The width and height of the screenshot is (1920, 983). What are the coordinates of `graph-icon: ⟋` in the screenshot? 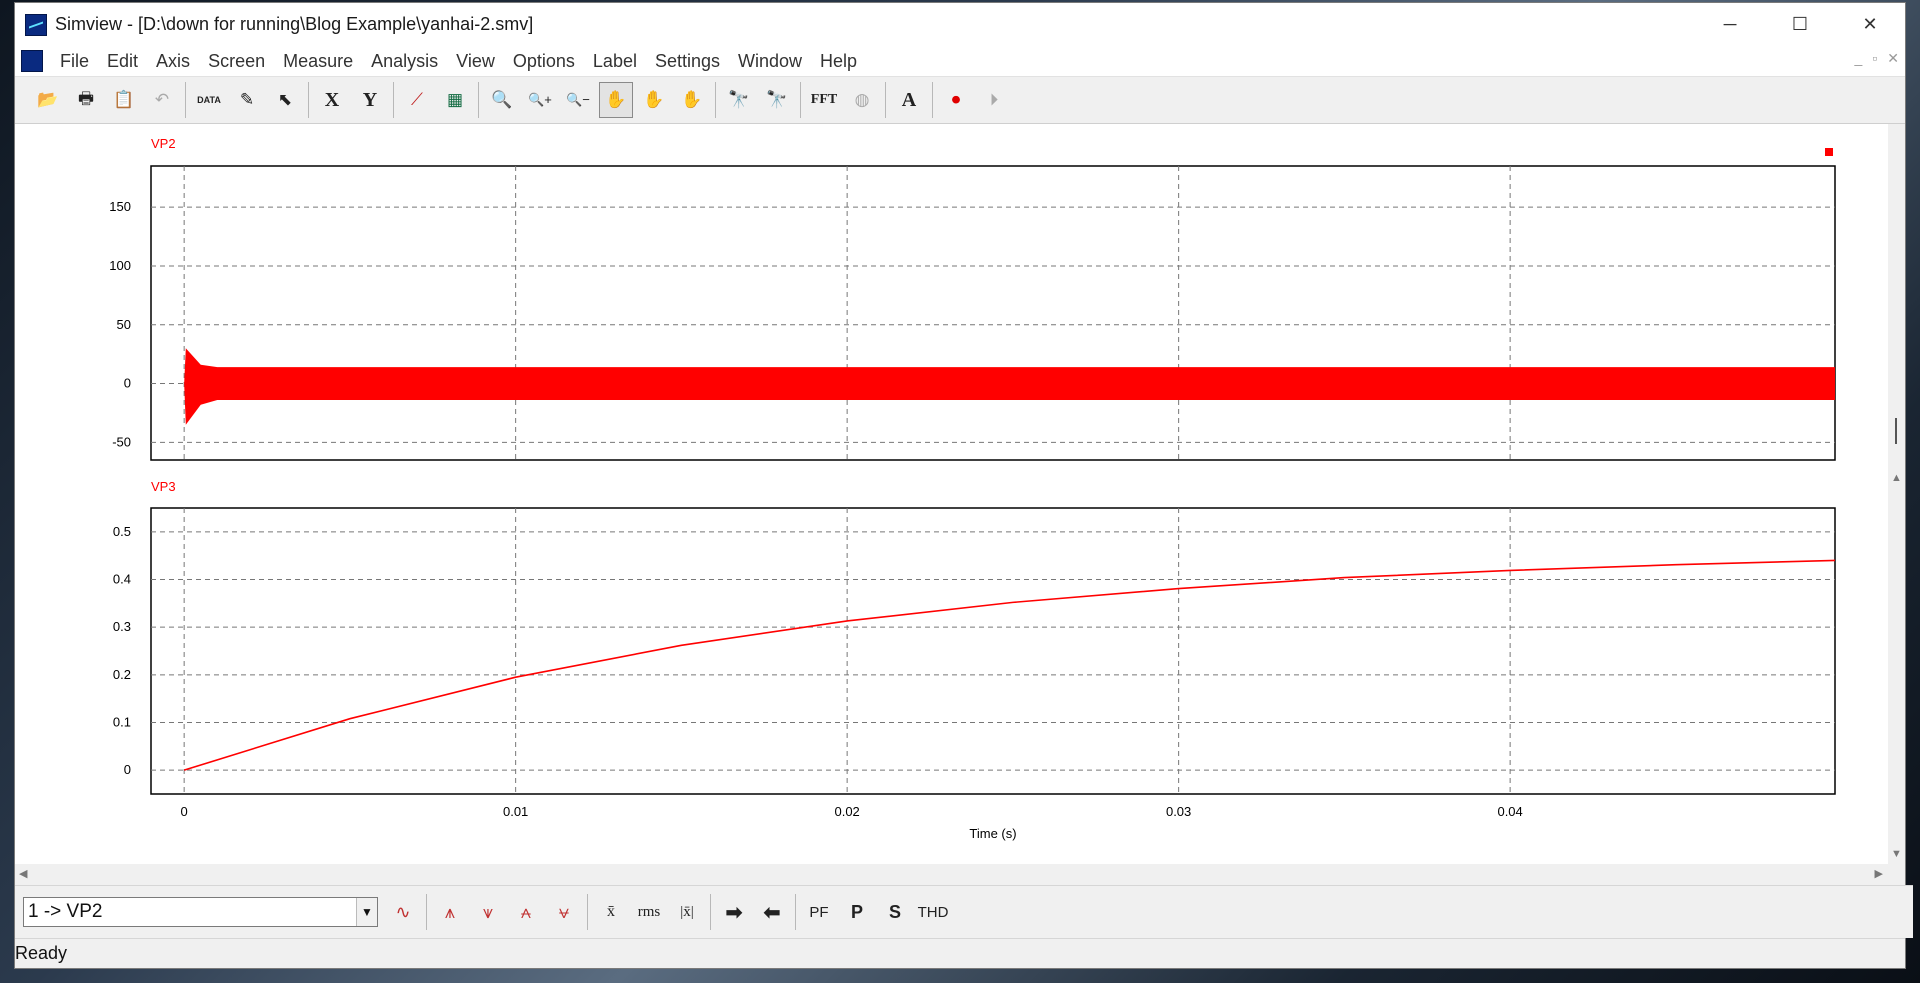 It's located at (417, 100).